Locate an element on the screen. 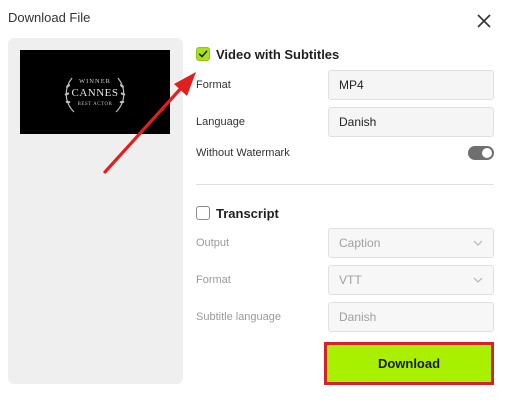  without-watermark-label: Without Watermark is located at coordinates (243, 153).